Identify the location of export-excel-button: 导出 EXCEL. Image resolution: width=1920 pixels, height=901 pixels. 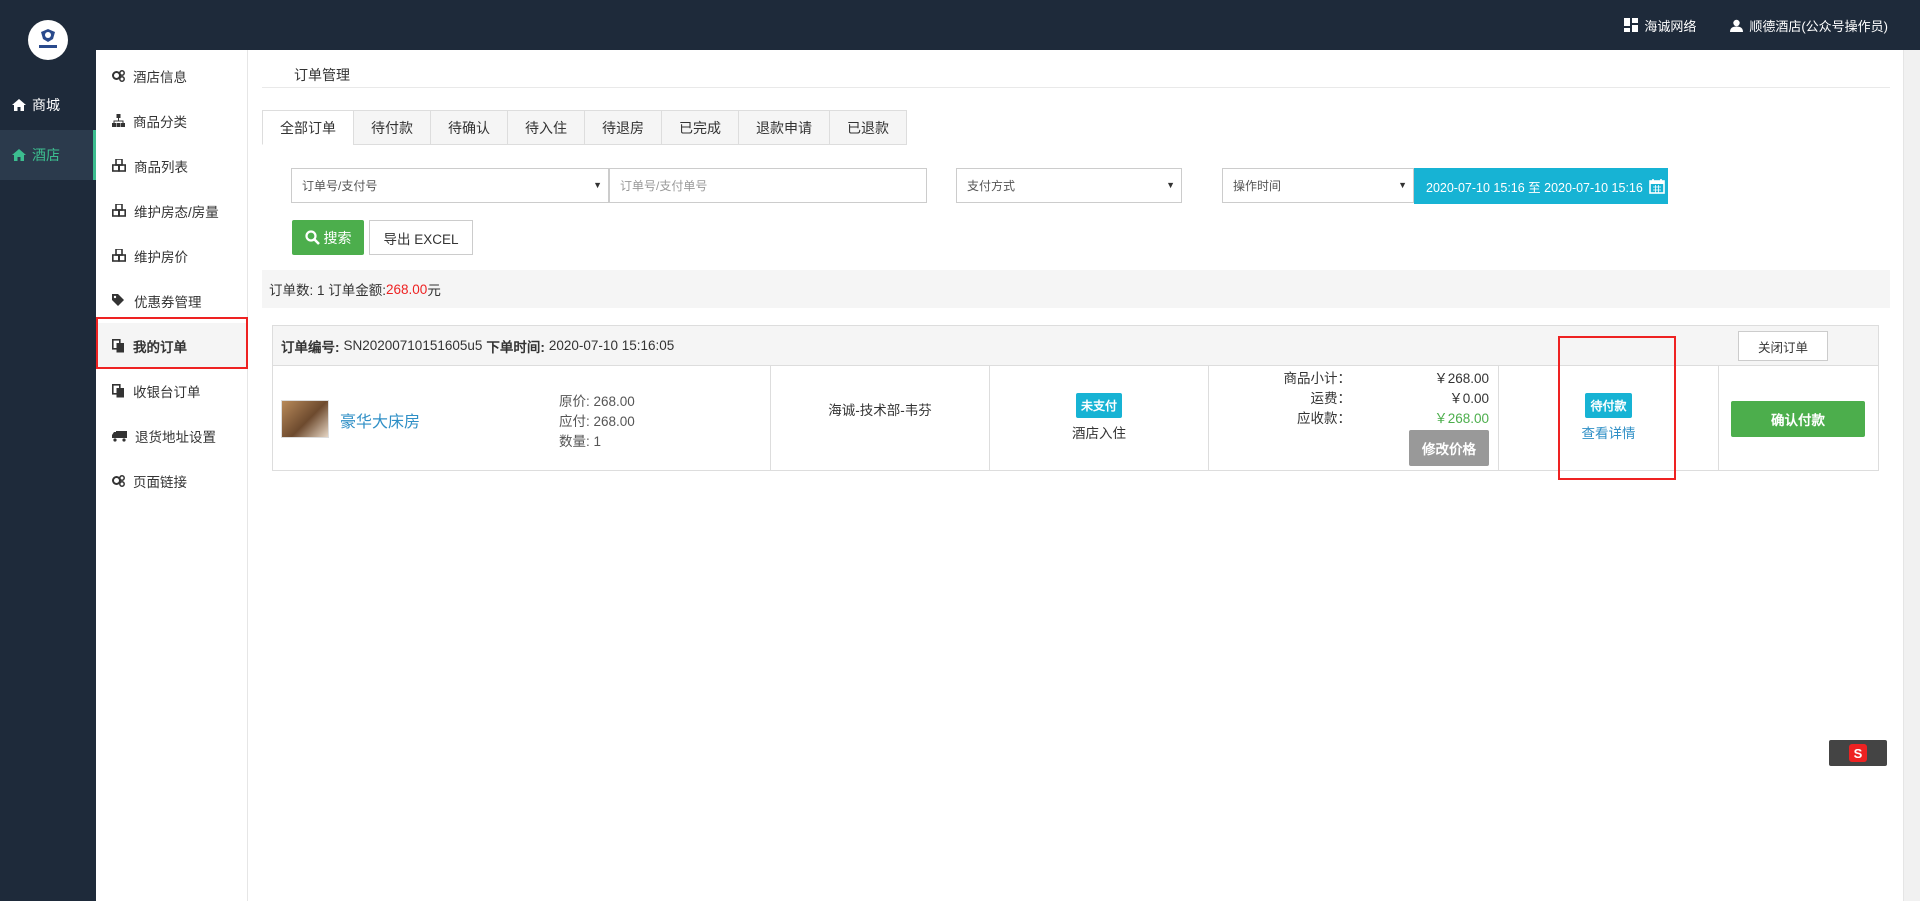
(421, 237).